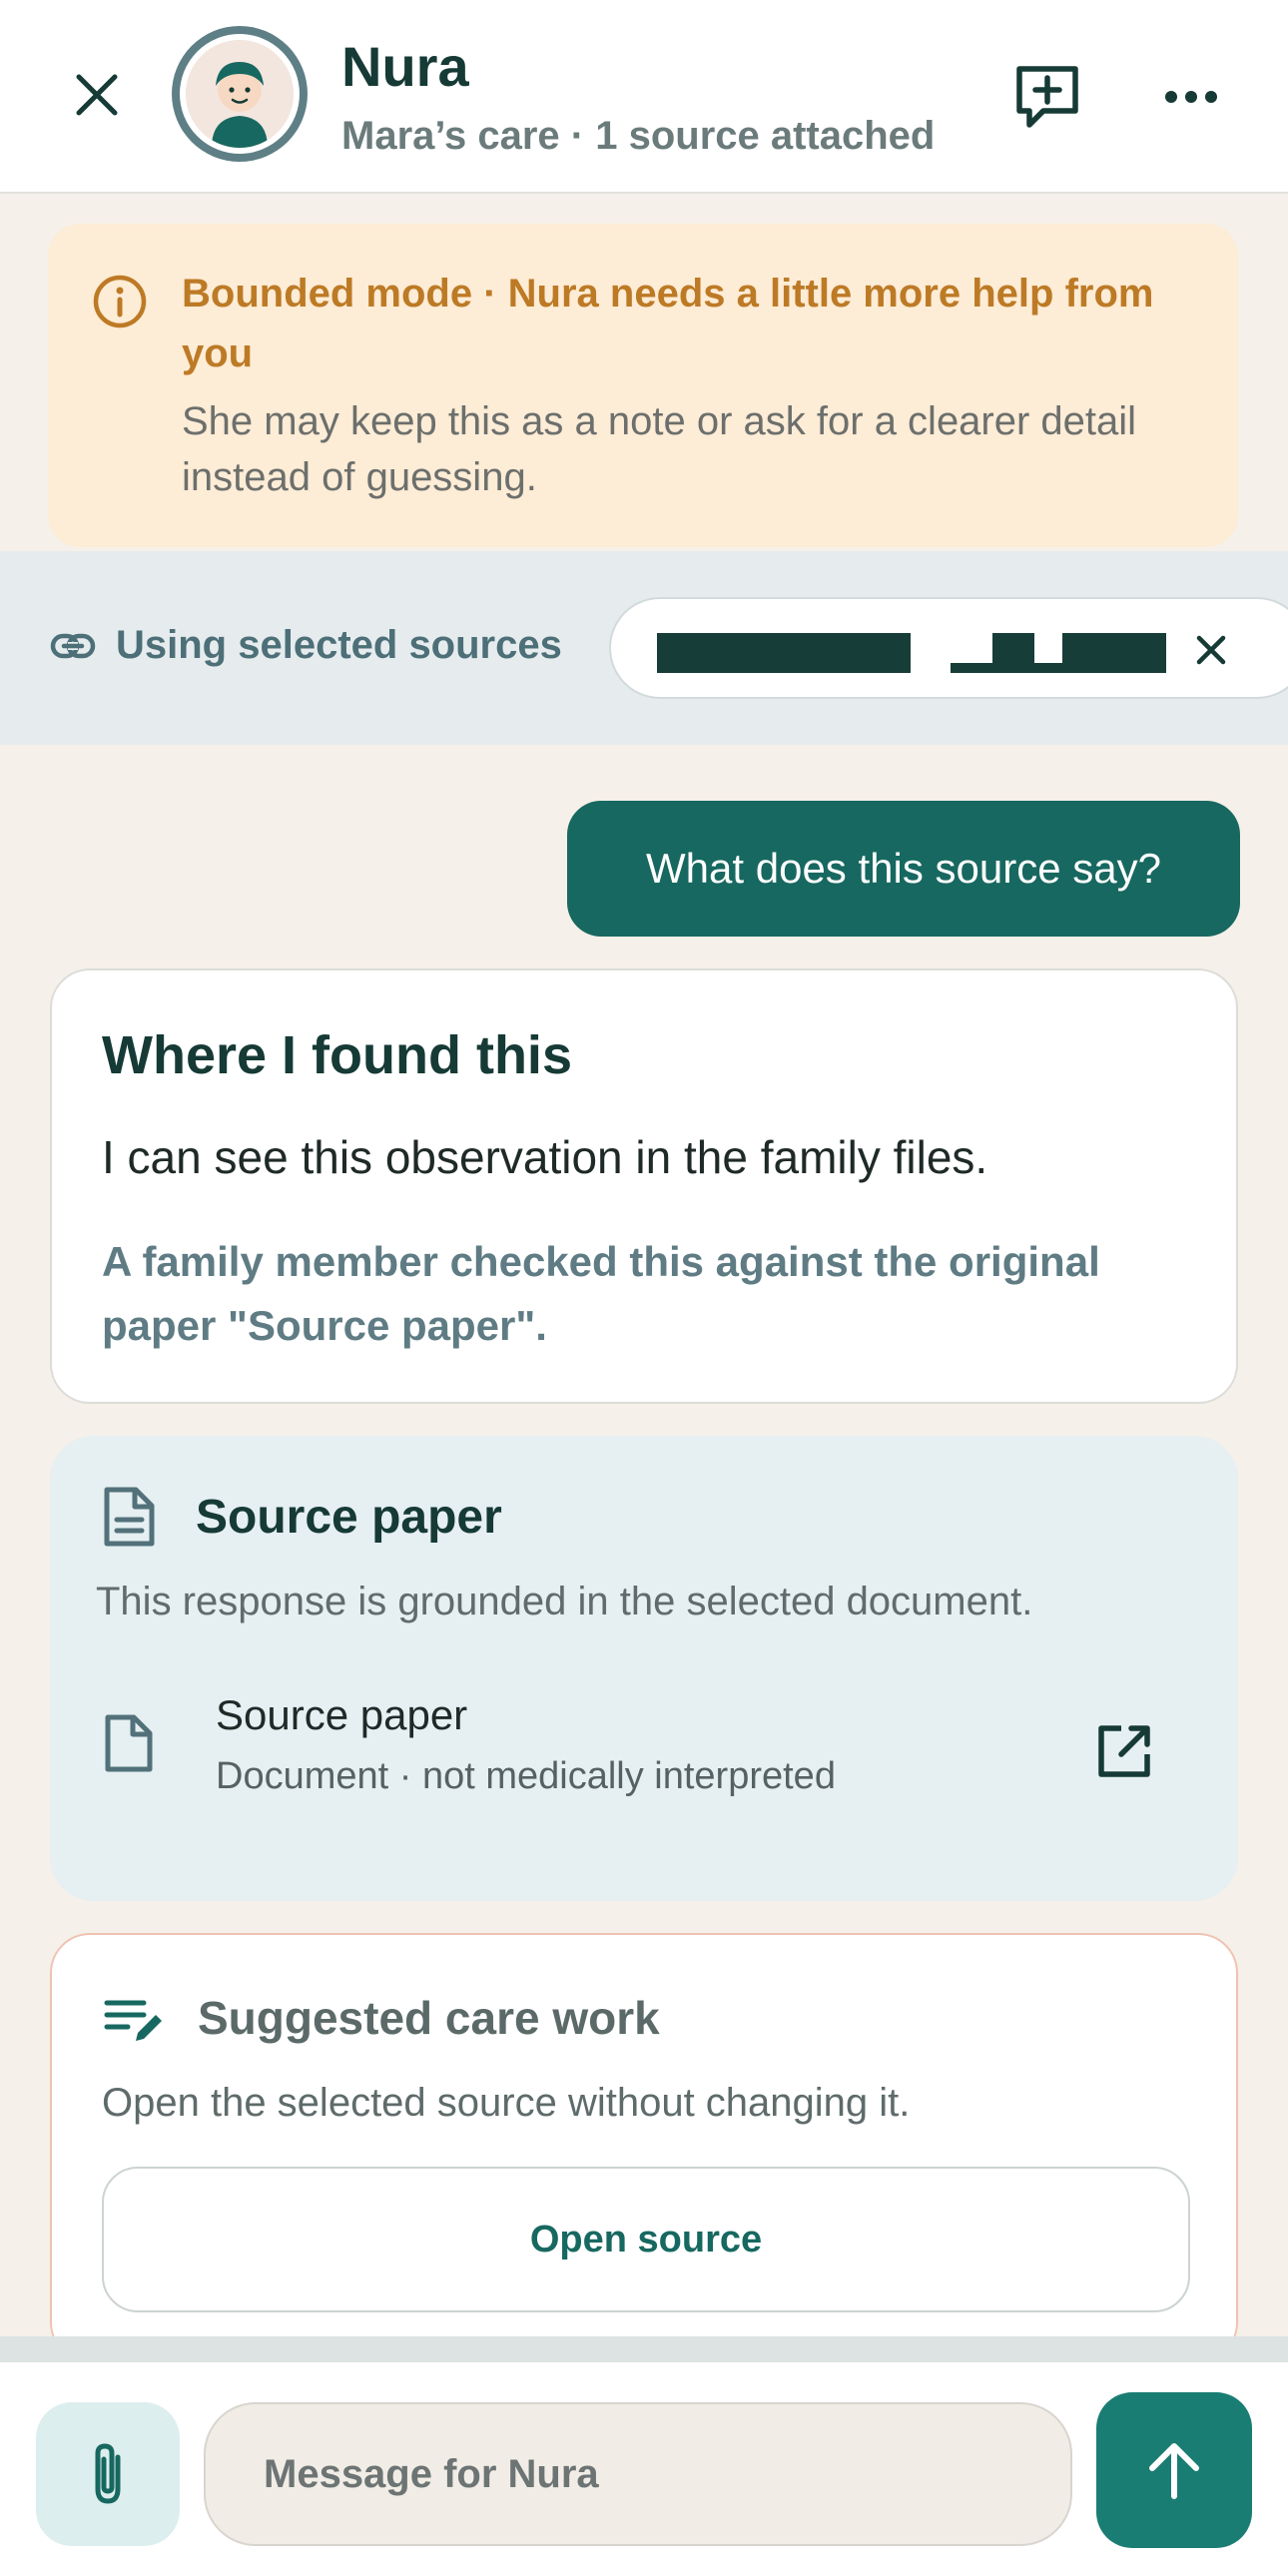 Image resolution: width=1288 pixels, height=2576 pixels. I want to click on sources-label-text: Using selected sources, so click(339, 645).